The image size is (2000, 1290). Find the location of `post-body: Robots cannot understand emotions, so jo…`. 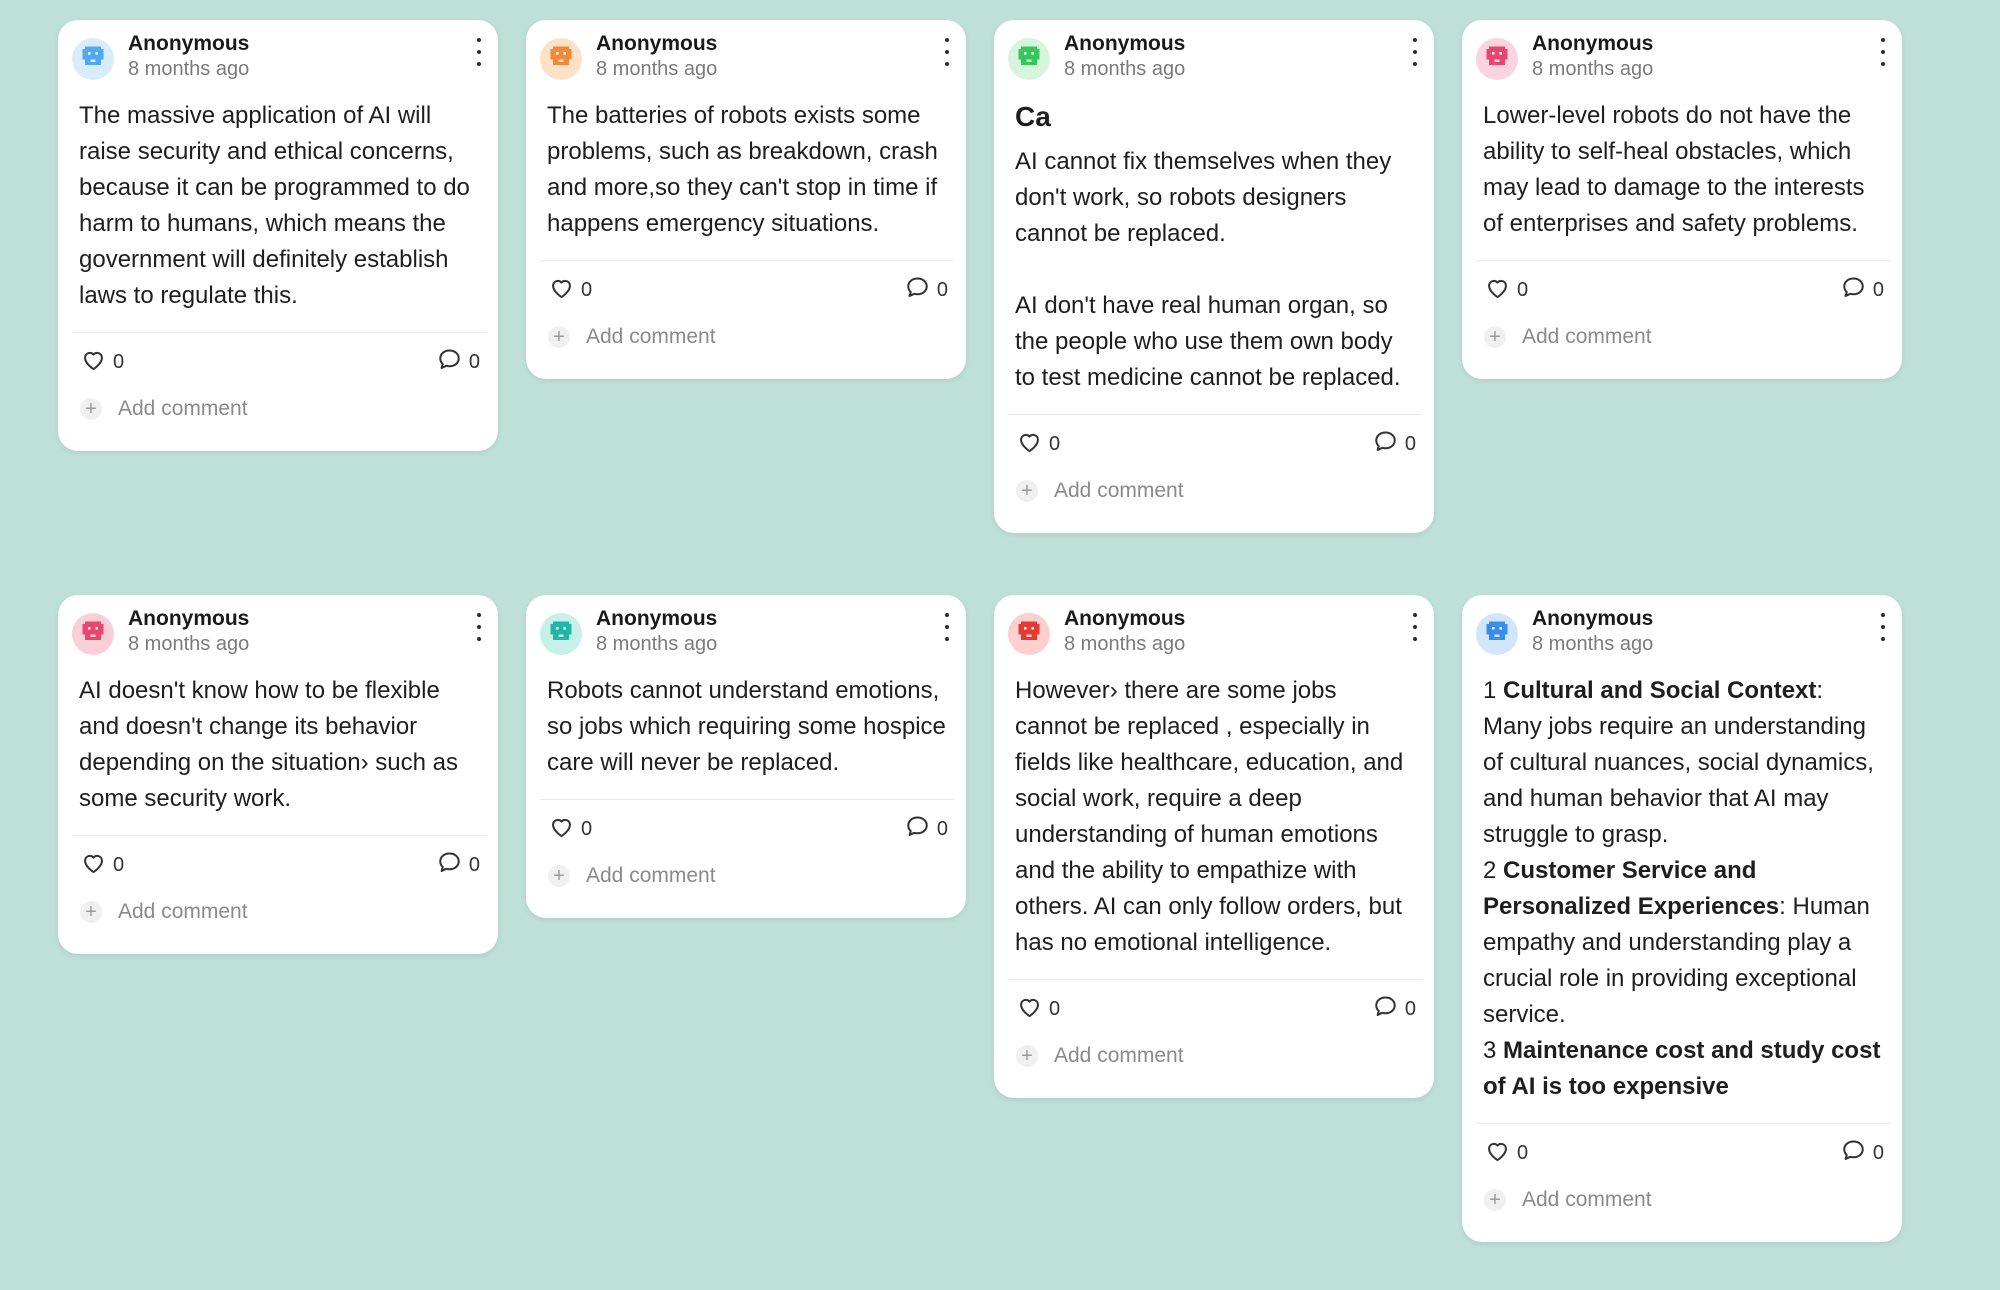

post-body: Robots cannot understand emotions, so jo… is located at coordinates (746, 733).